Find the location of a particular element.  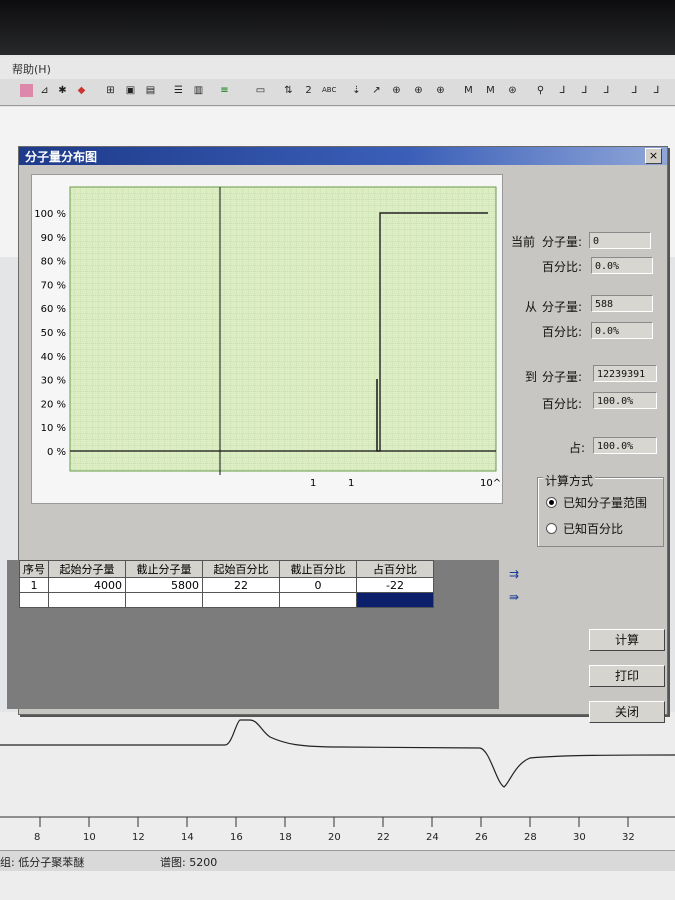

toolbar-icon: ↗ is located at coordinates (376, 90).